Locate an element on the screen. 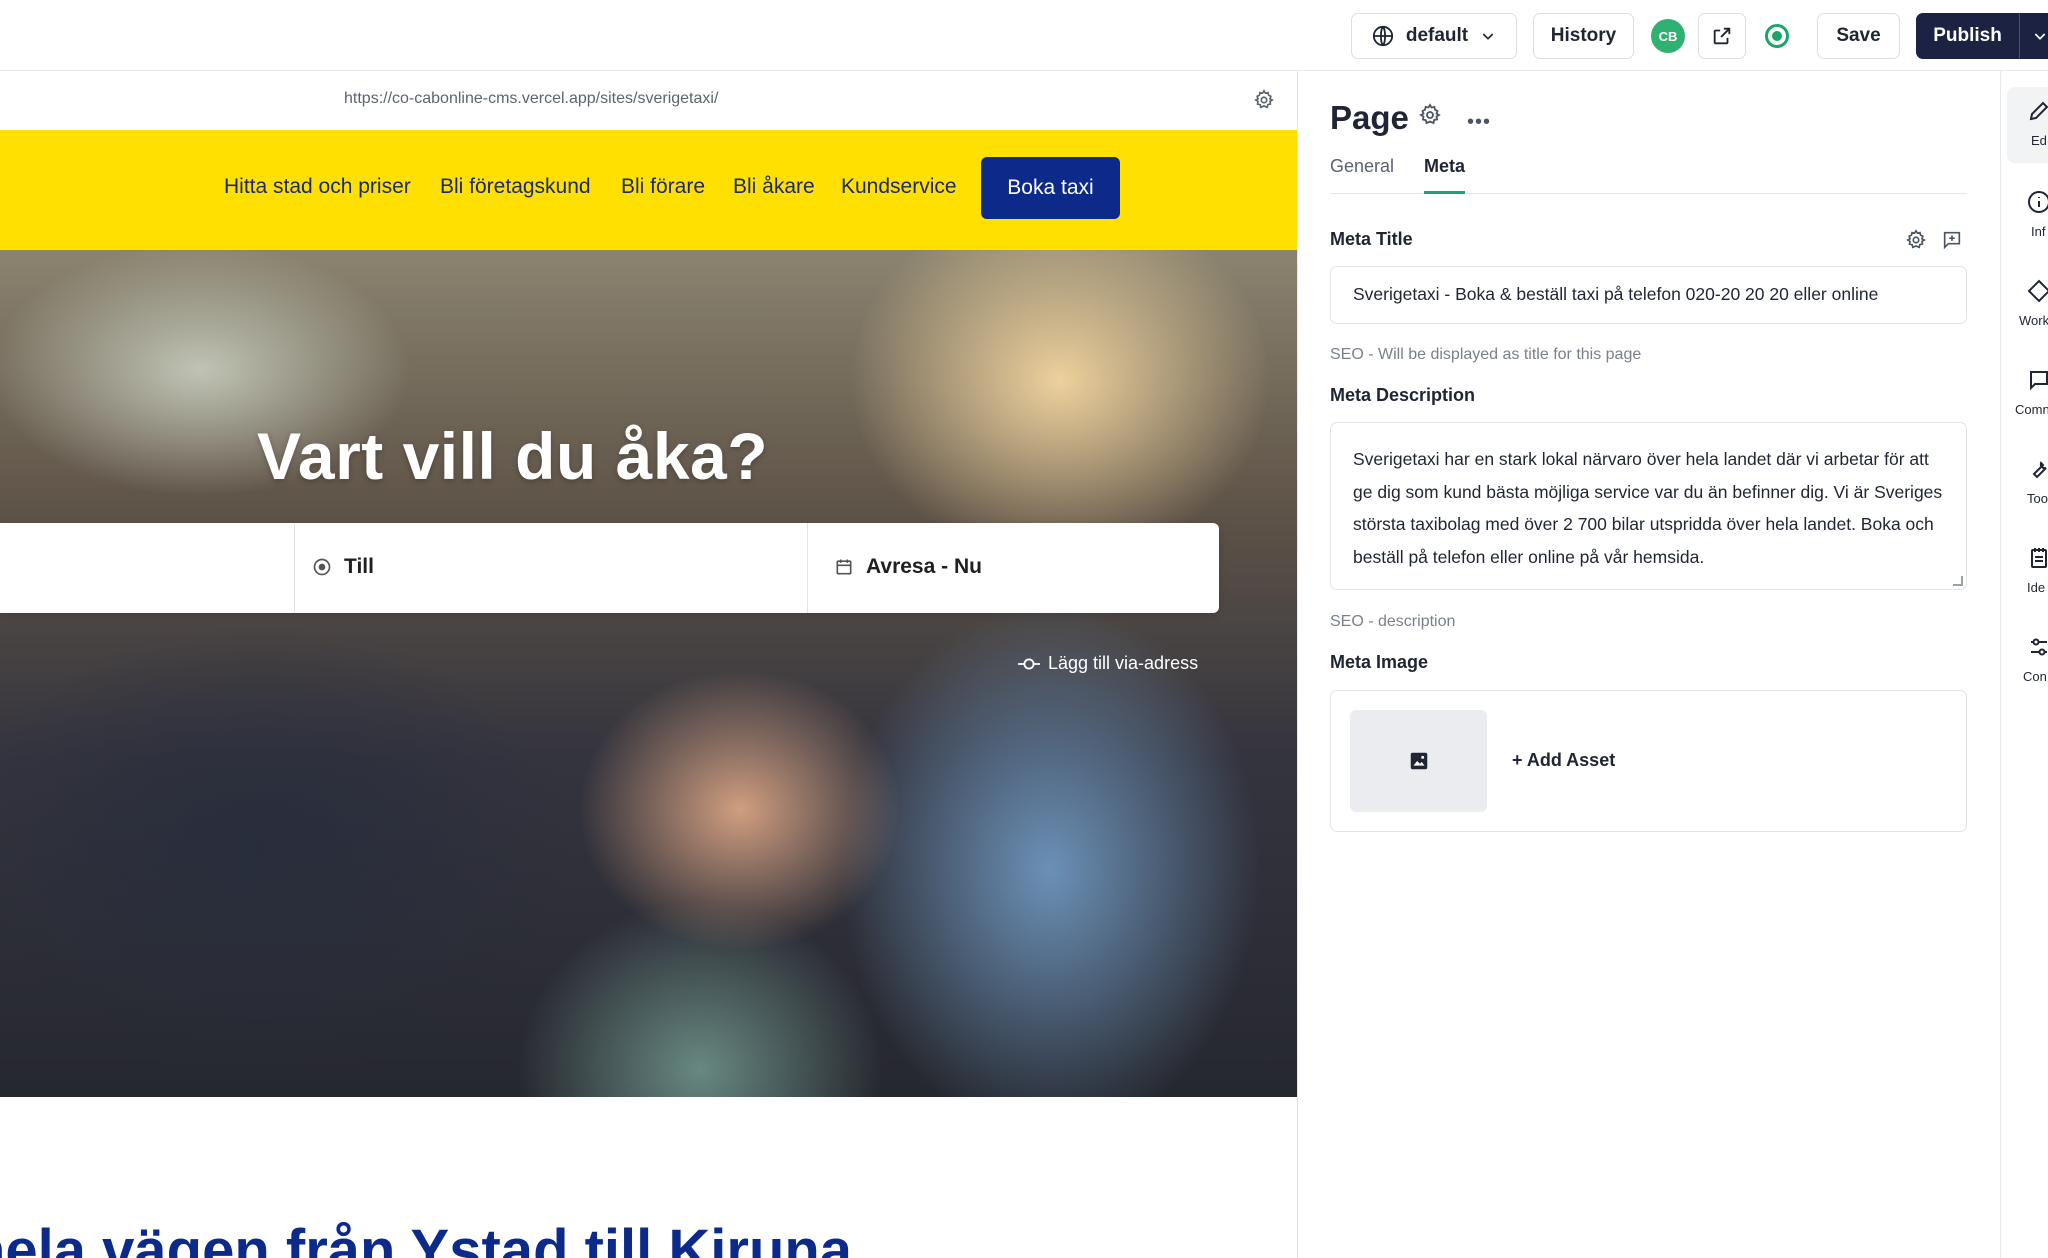 The image size is (2048, 1258). meta-image-field: + Add Asset is located at coordinates (1648, 761).